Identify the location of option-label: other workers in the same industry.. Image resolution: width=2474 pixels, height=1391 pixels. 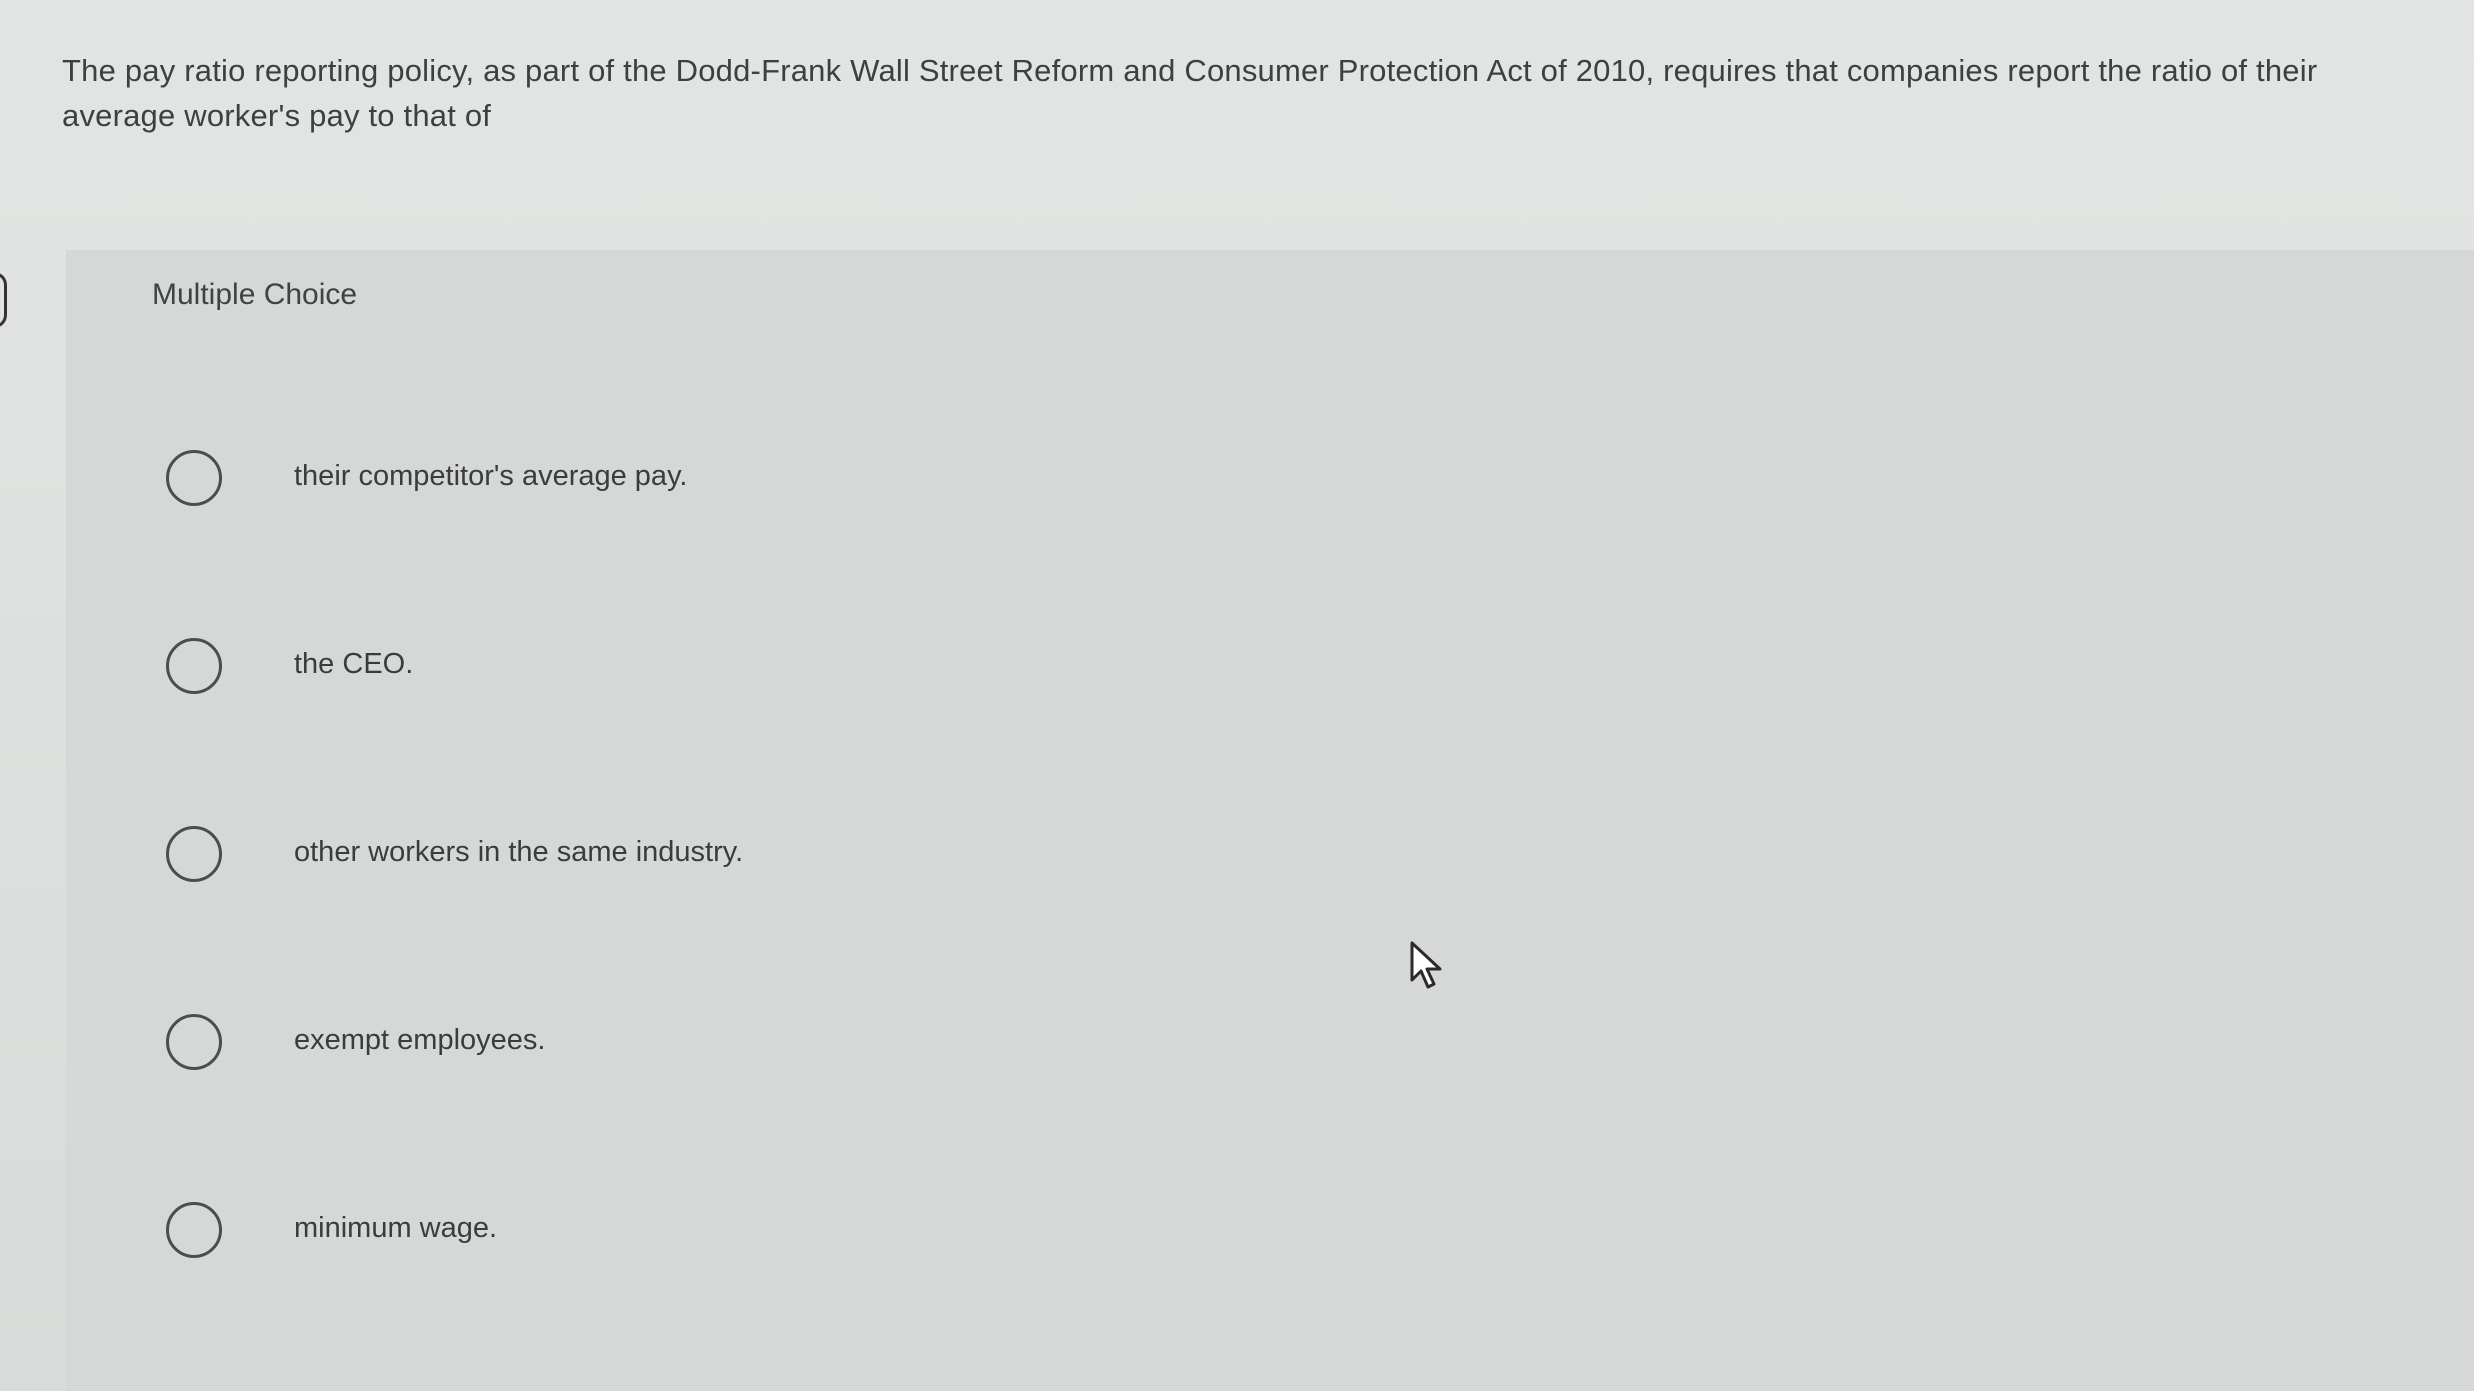
(519, 852).